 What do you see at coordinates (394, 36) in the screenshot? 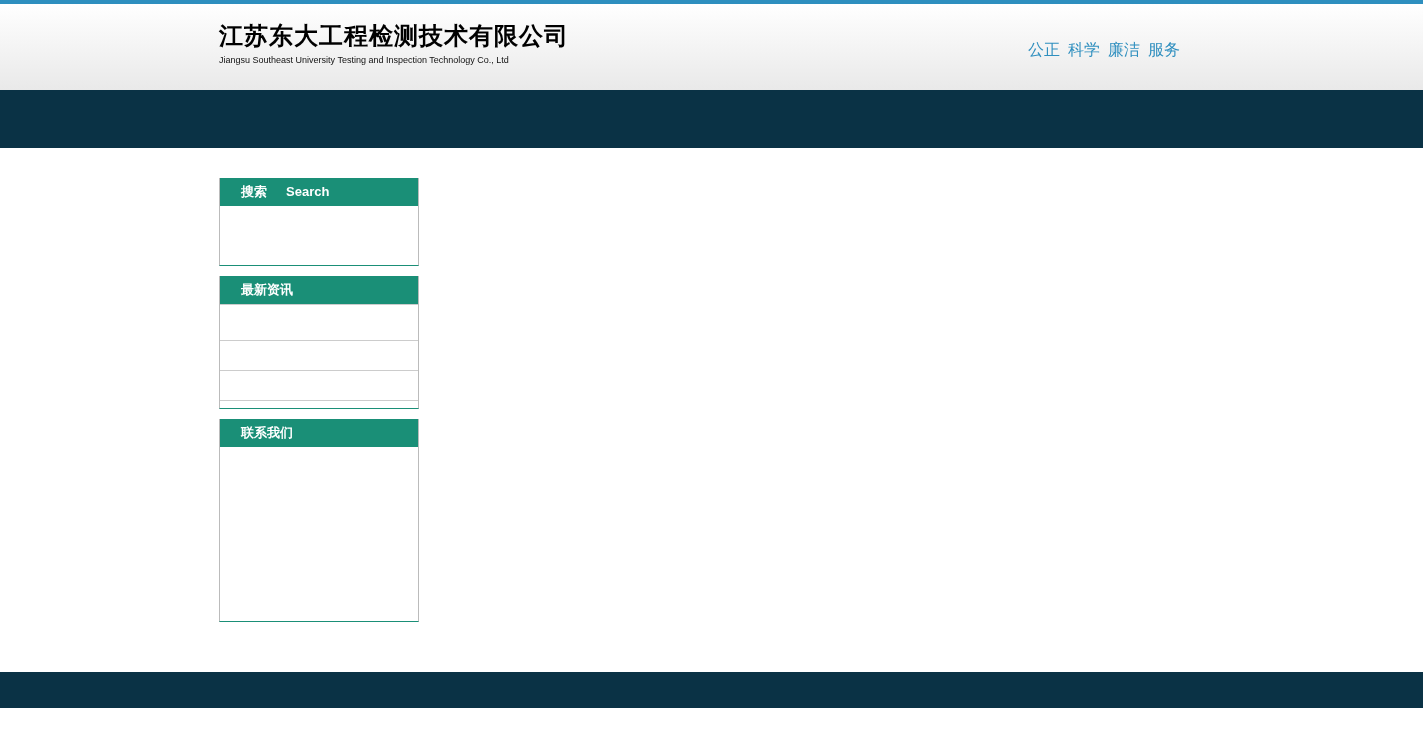
I see `company-name: 江苏东大工程检测技术有限公司` at bounding box center [394, 36].